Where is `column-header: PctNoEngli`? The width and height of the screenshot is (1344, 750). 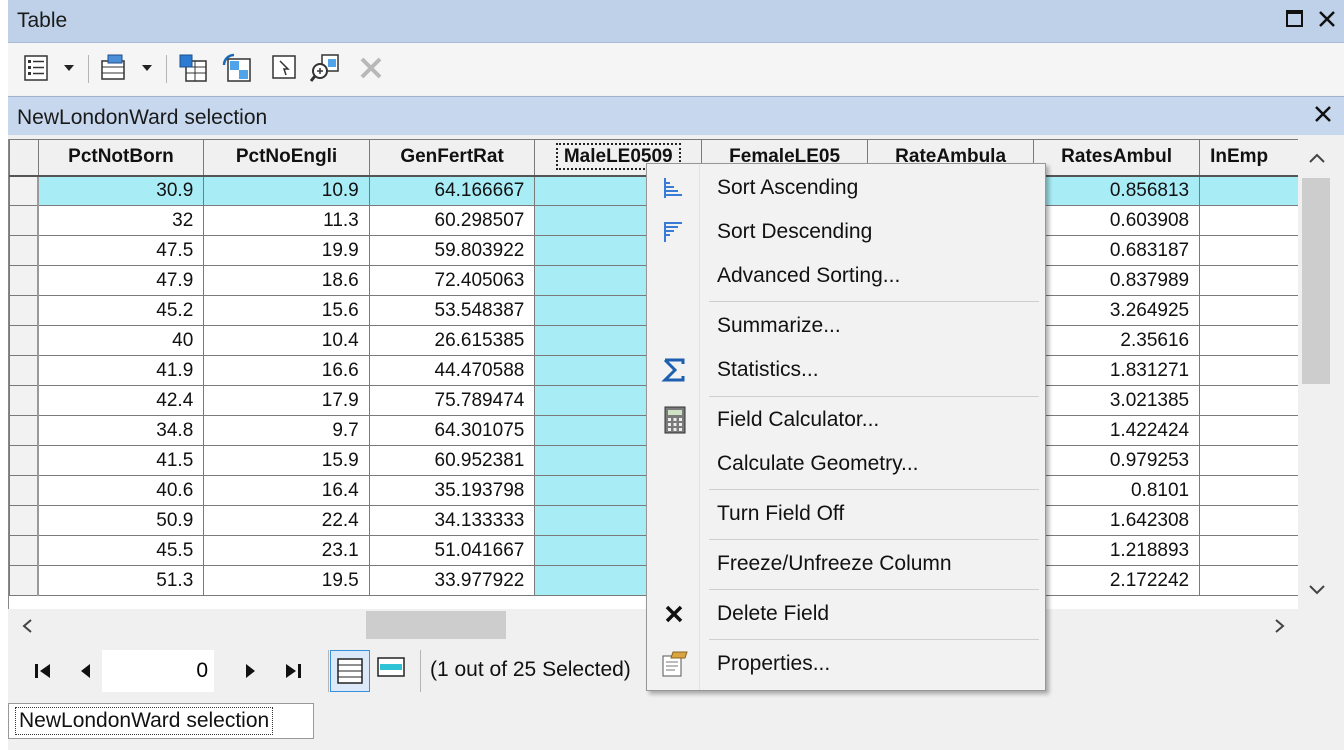
column-header: PctNoEngli is located at coordinates (286, 158).